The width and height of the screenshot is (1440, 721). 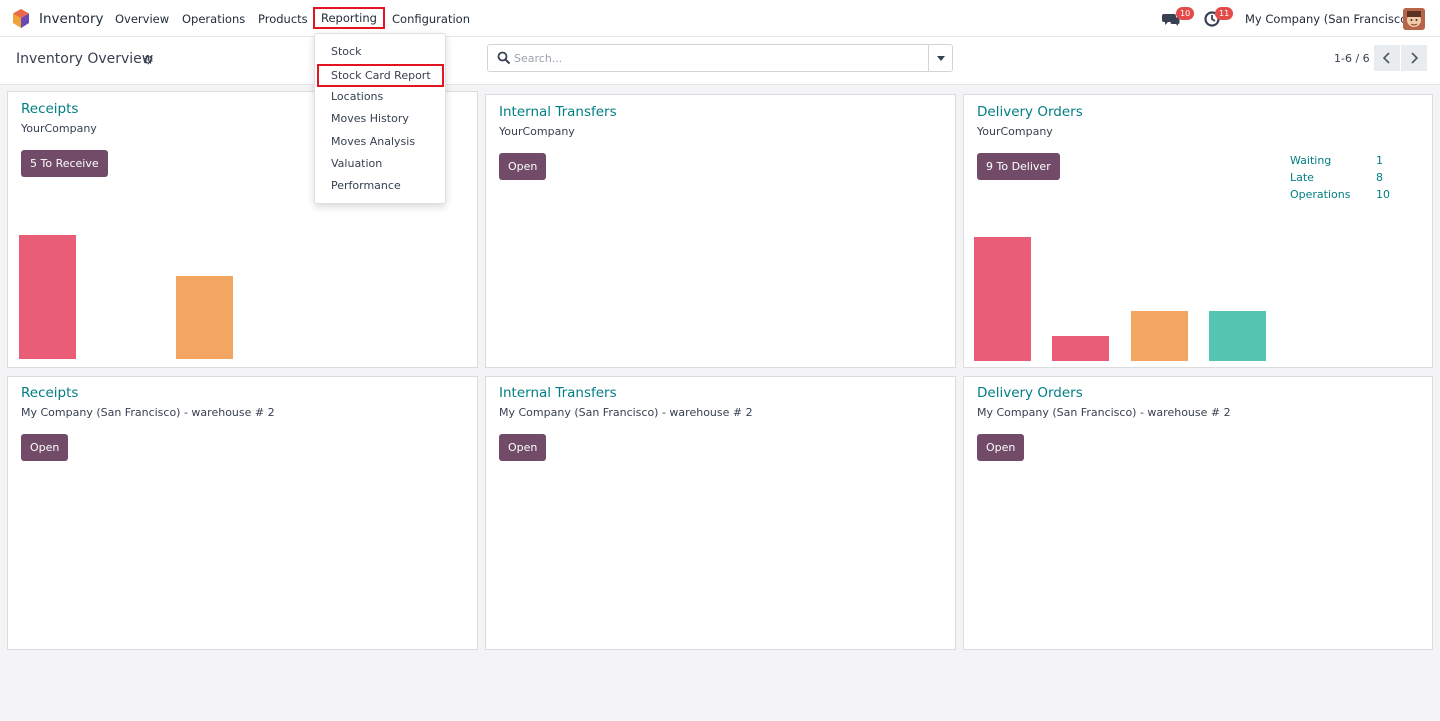 I want to click on avatar-face-icon, so click(x=1414, y=19).